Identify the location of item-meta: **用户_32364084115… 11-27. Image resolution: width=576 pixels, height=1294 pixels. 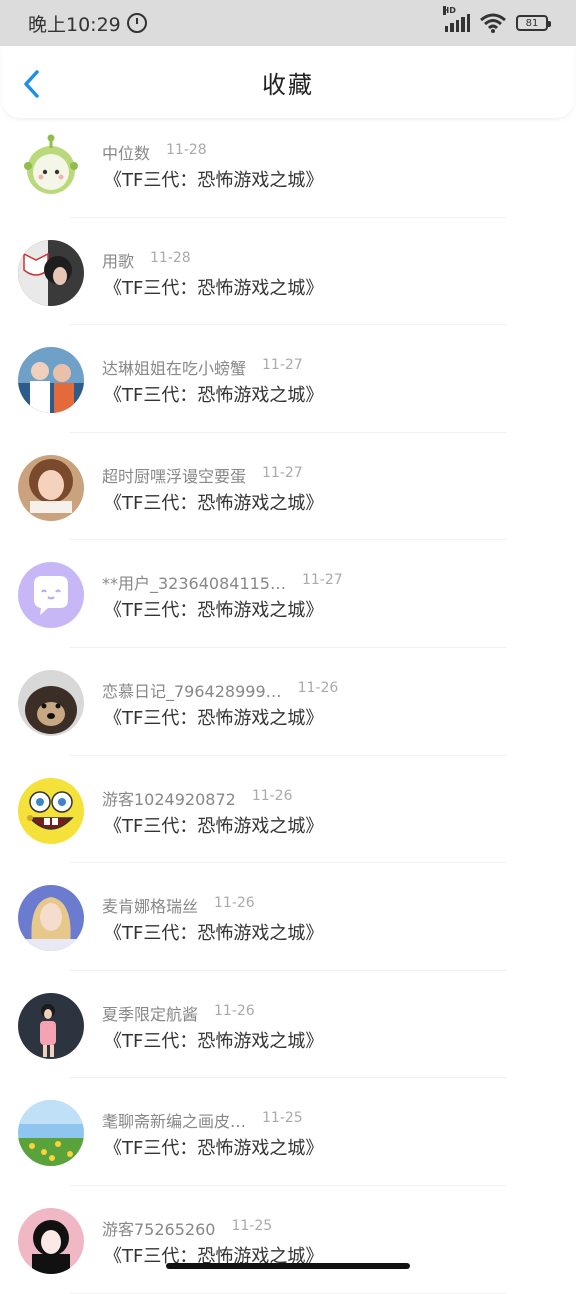
(222, 582).